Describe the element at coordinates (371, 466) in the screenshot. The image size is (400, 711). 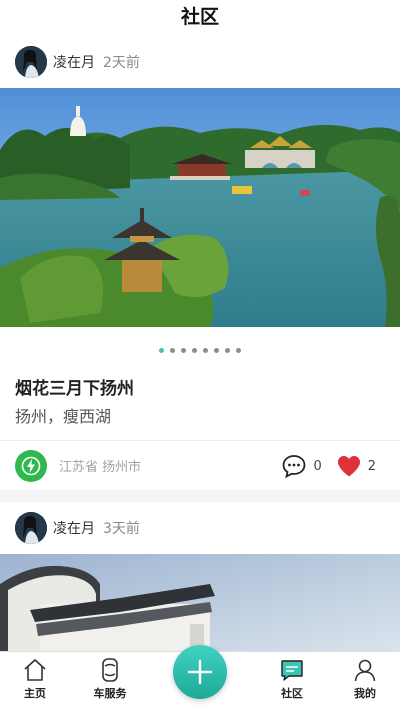
I see `like-count: 2` at that location.